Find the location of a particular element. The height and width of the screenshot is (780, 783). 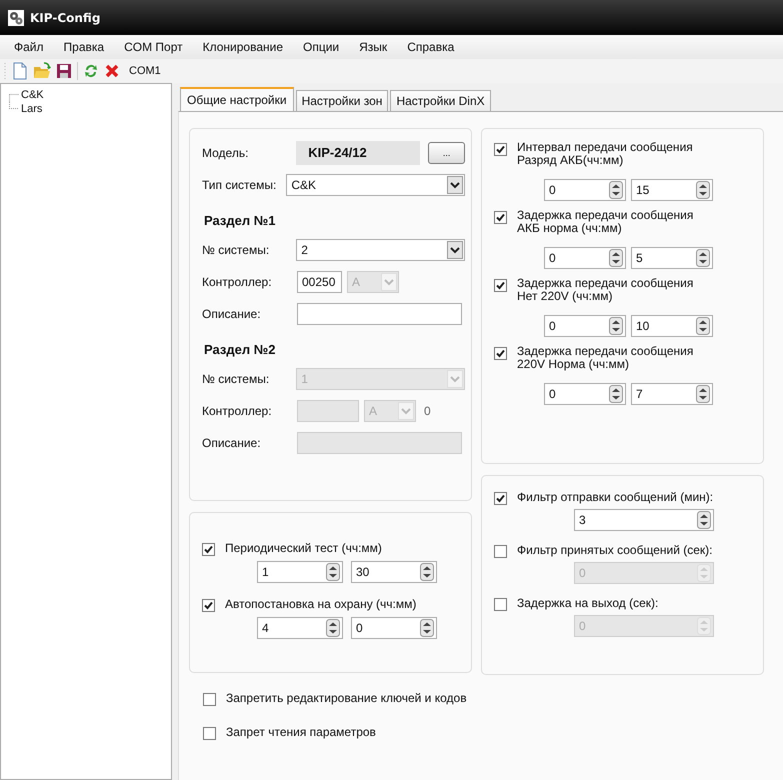

menu-item: Опции is located at coordinates (321, 47).